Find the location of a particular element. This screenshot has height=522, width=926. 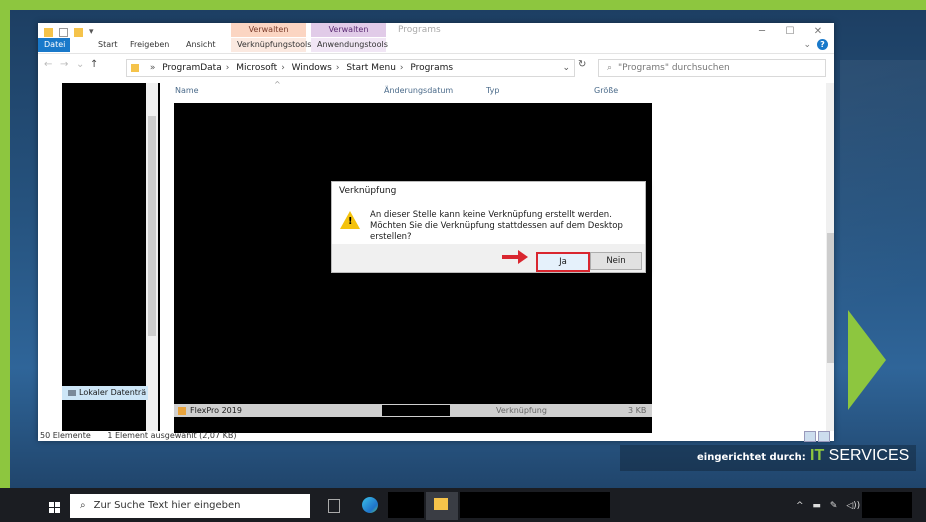

back-icon: ← is located at coordinates (48, 64).